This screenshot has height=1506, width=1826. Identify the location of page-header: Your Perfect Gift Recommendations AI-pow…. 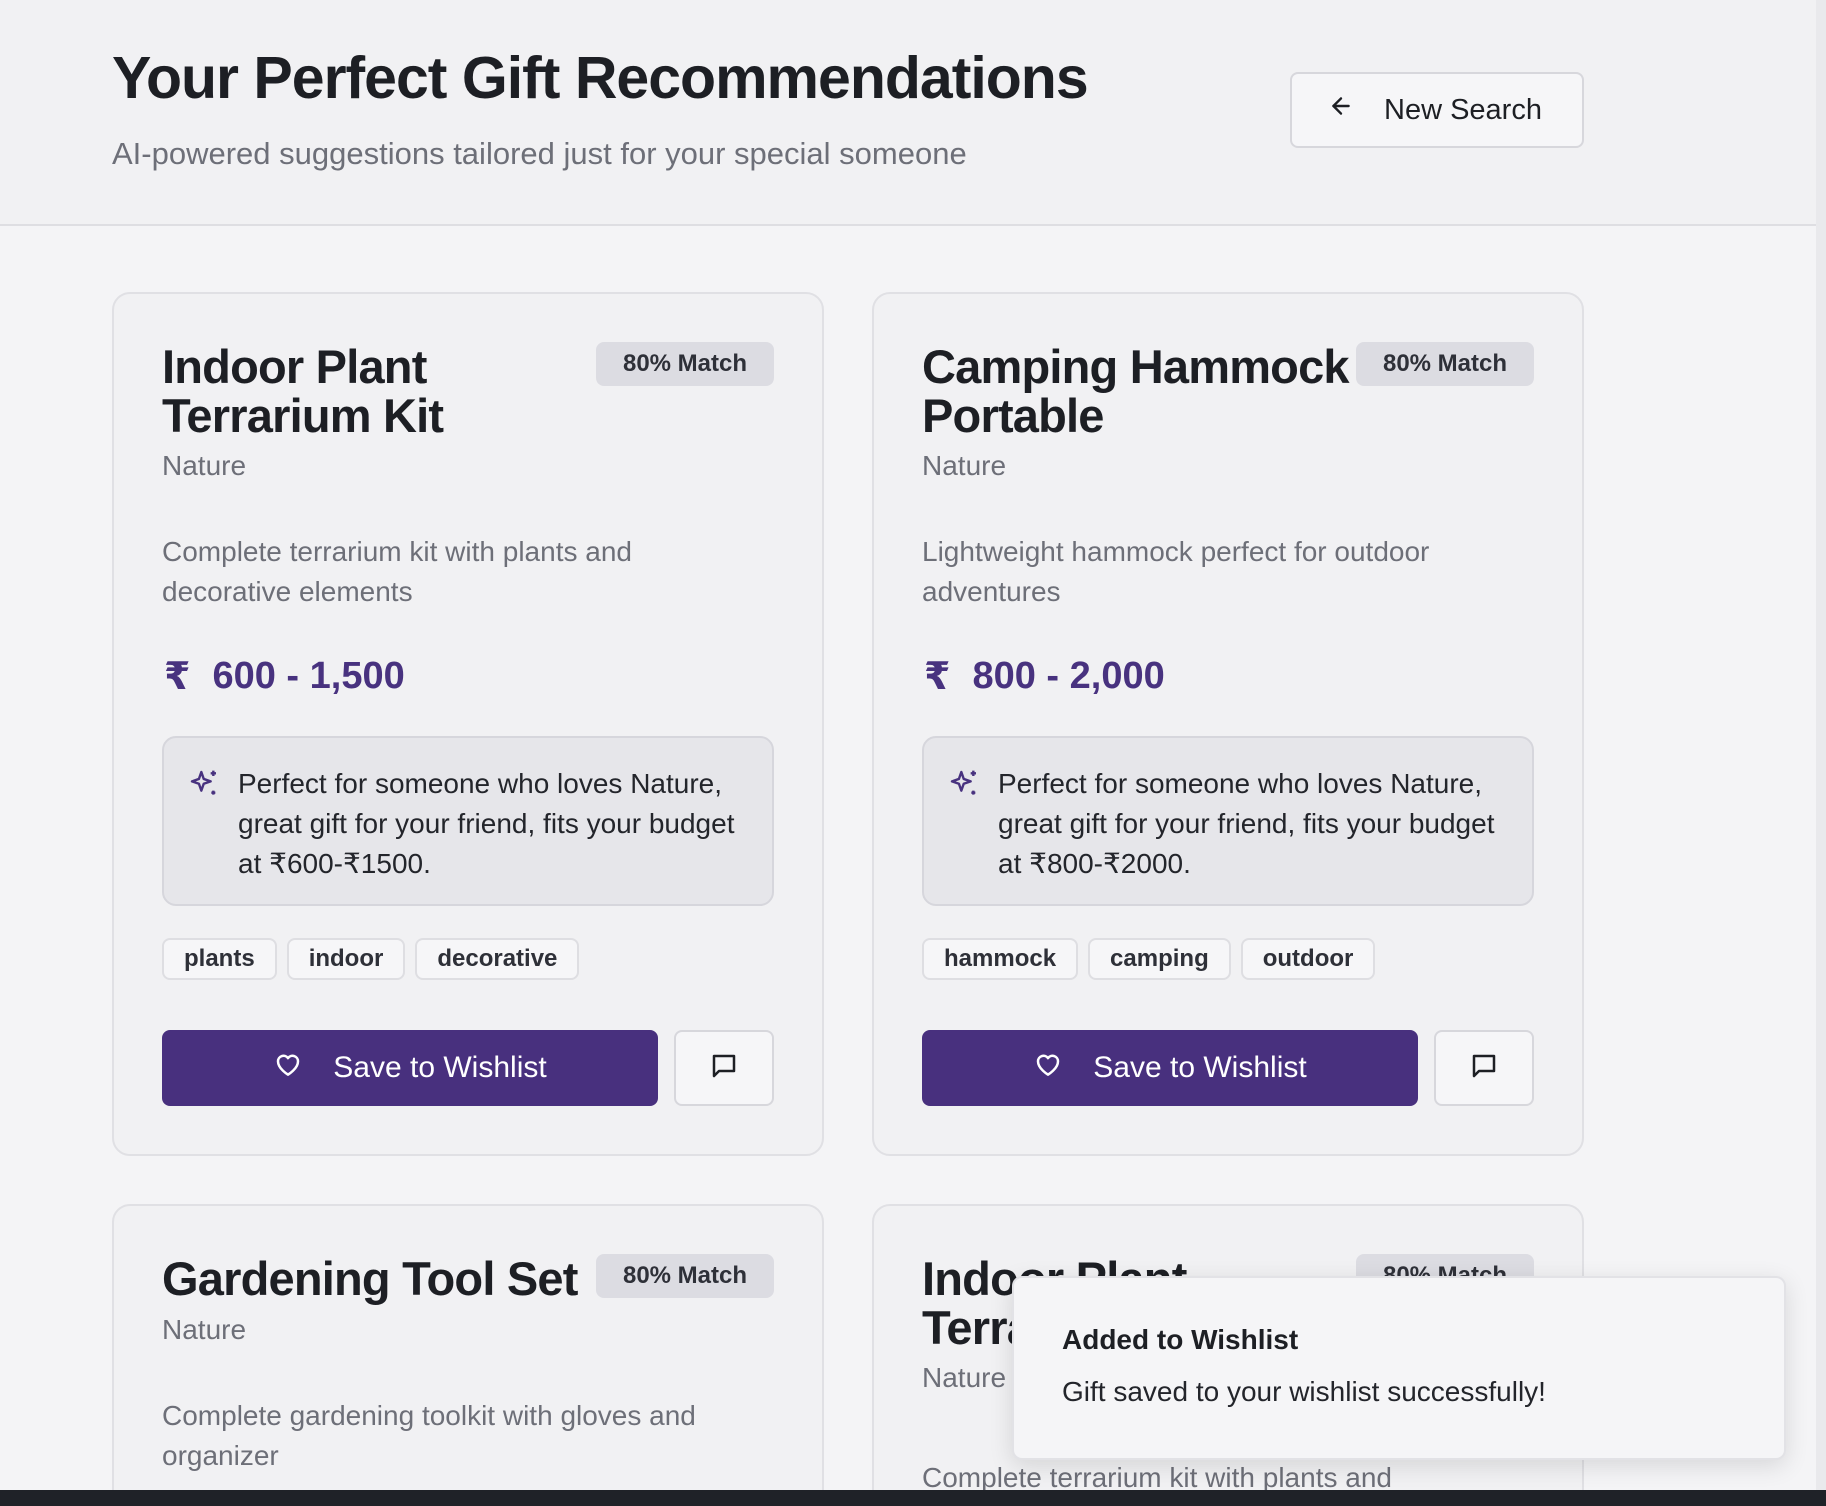
(908, 113).